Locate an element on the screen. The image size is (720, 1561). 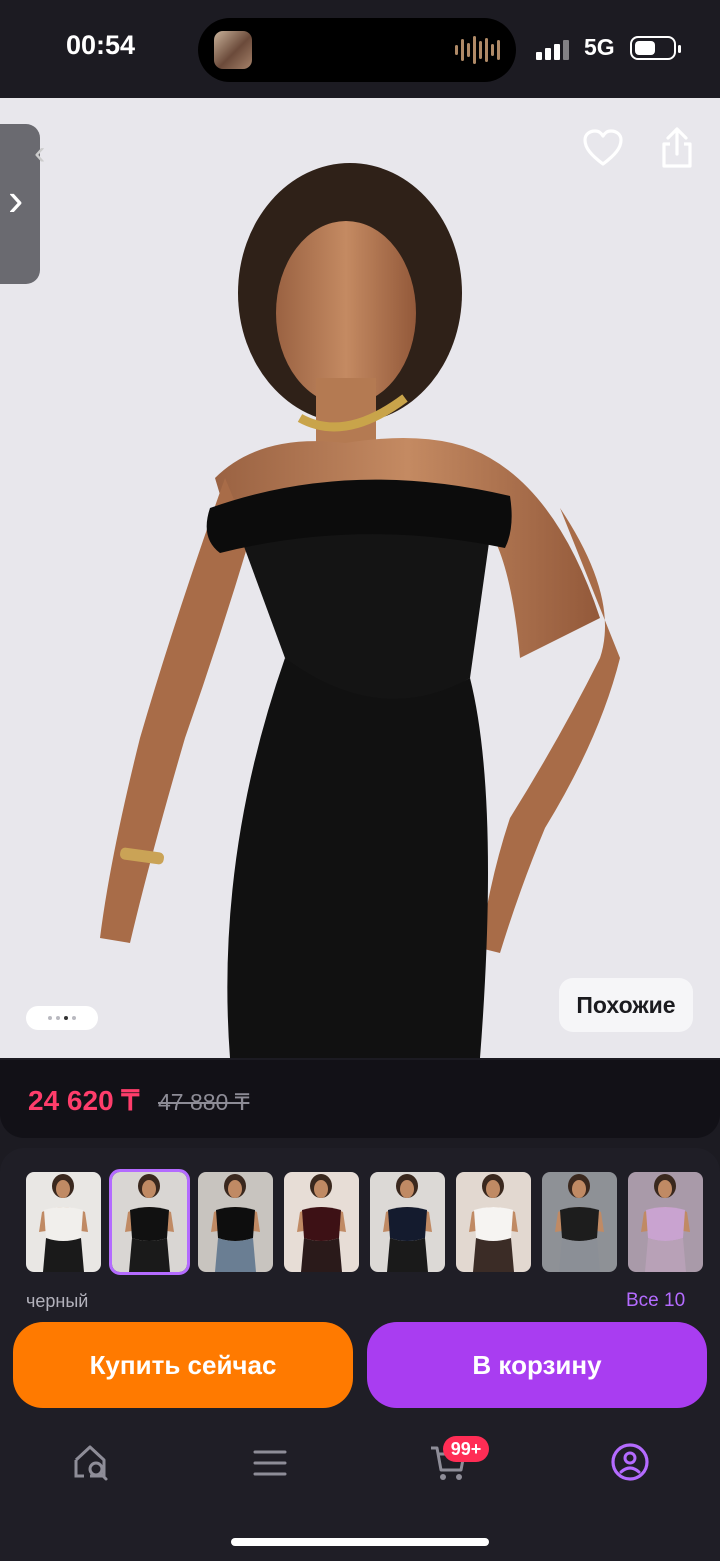
network-type: 5G is located at coordinates (599, 47).